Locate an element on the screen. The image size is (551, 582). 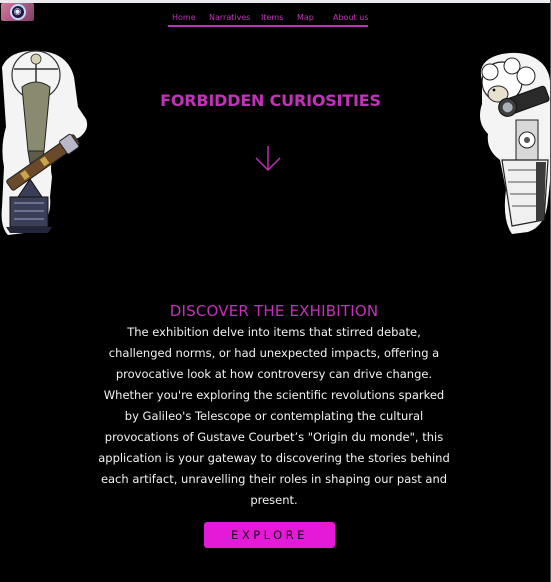
hero-title: FORBIDDEN CURIOSITIES is located at coordinates (270, 100).